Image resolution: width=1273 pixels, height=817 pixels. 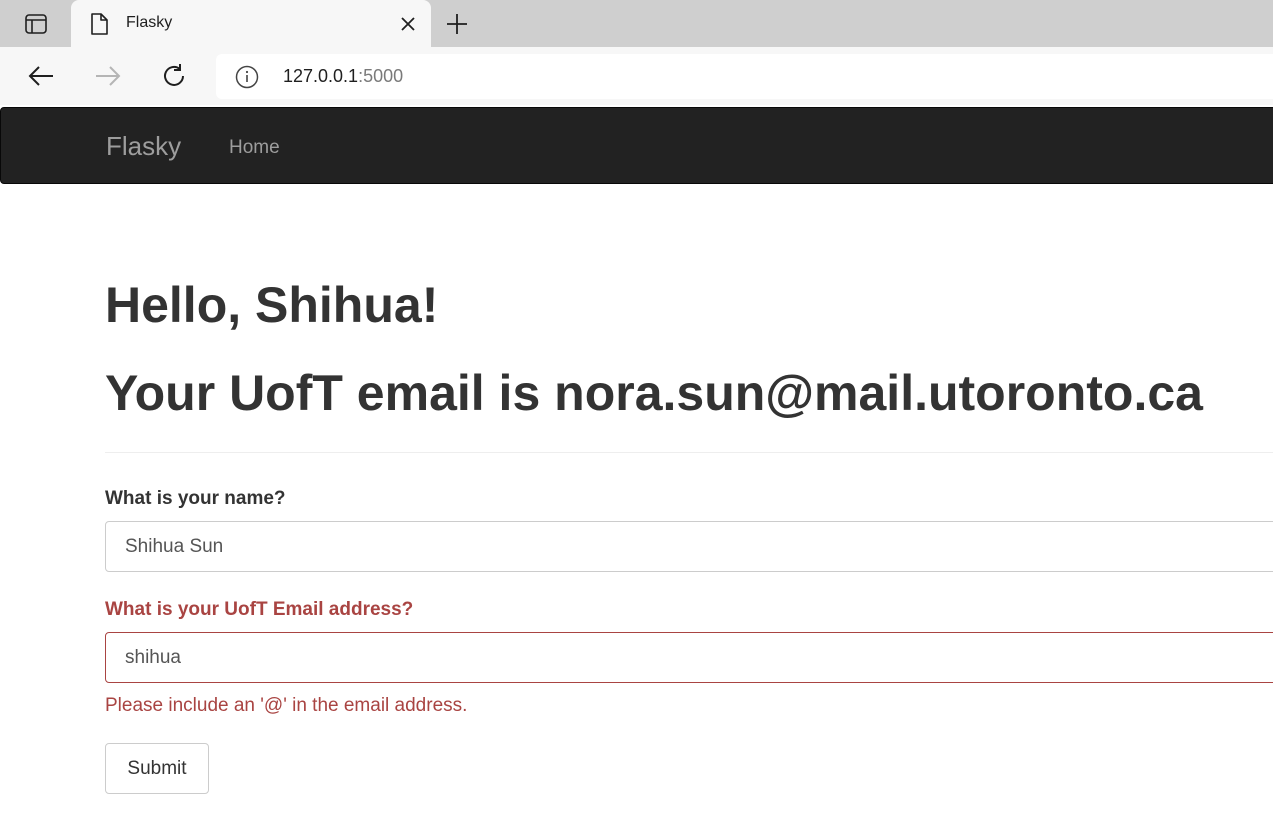 I want to click on tab-title: Flasky, so click(x=149, y=22).